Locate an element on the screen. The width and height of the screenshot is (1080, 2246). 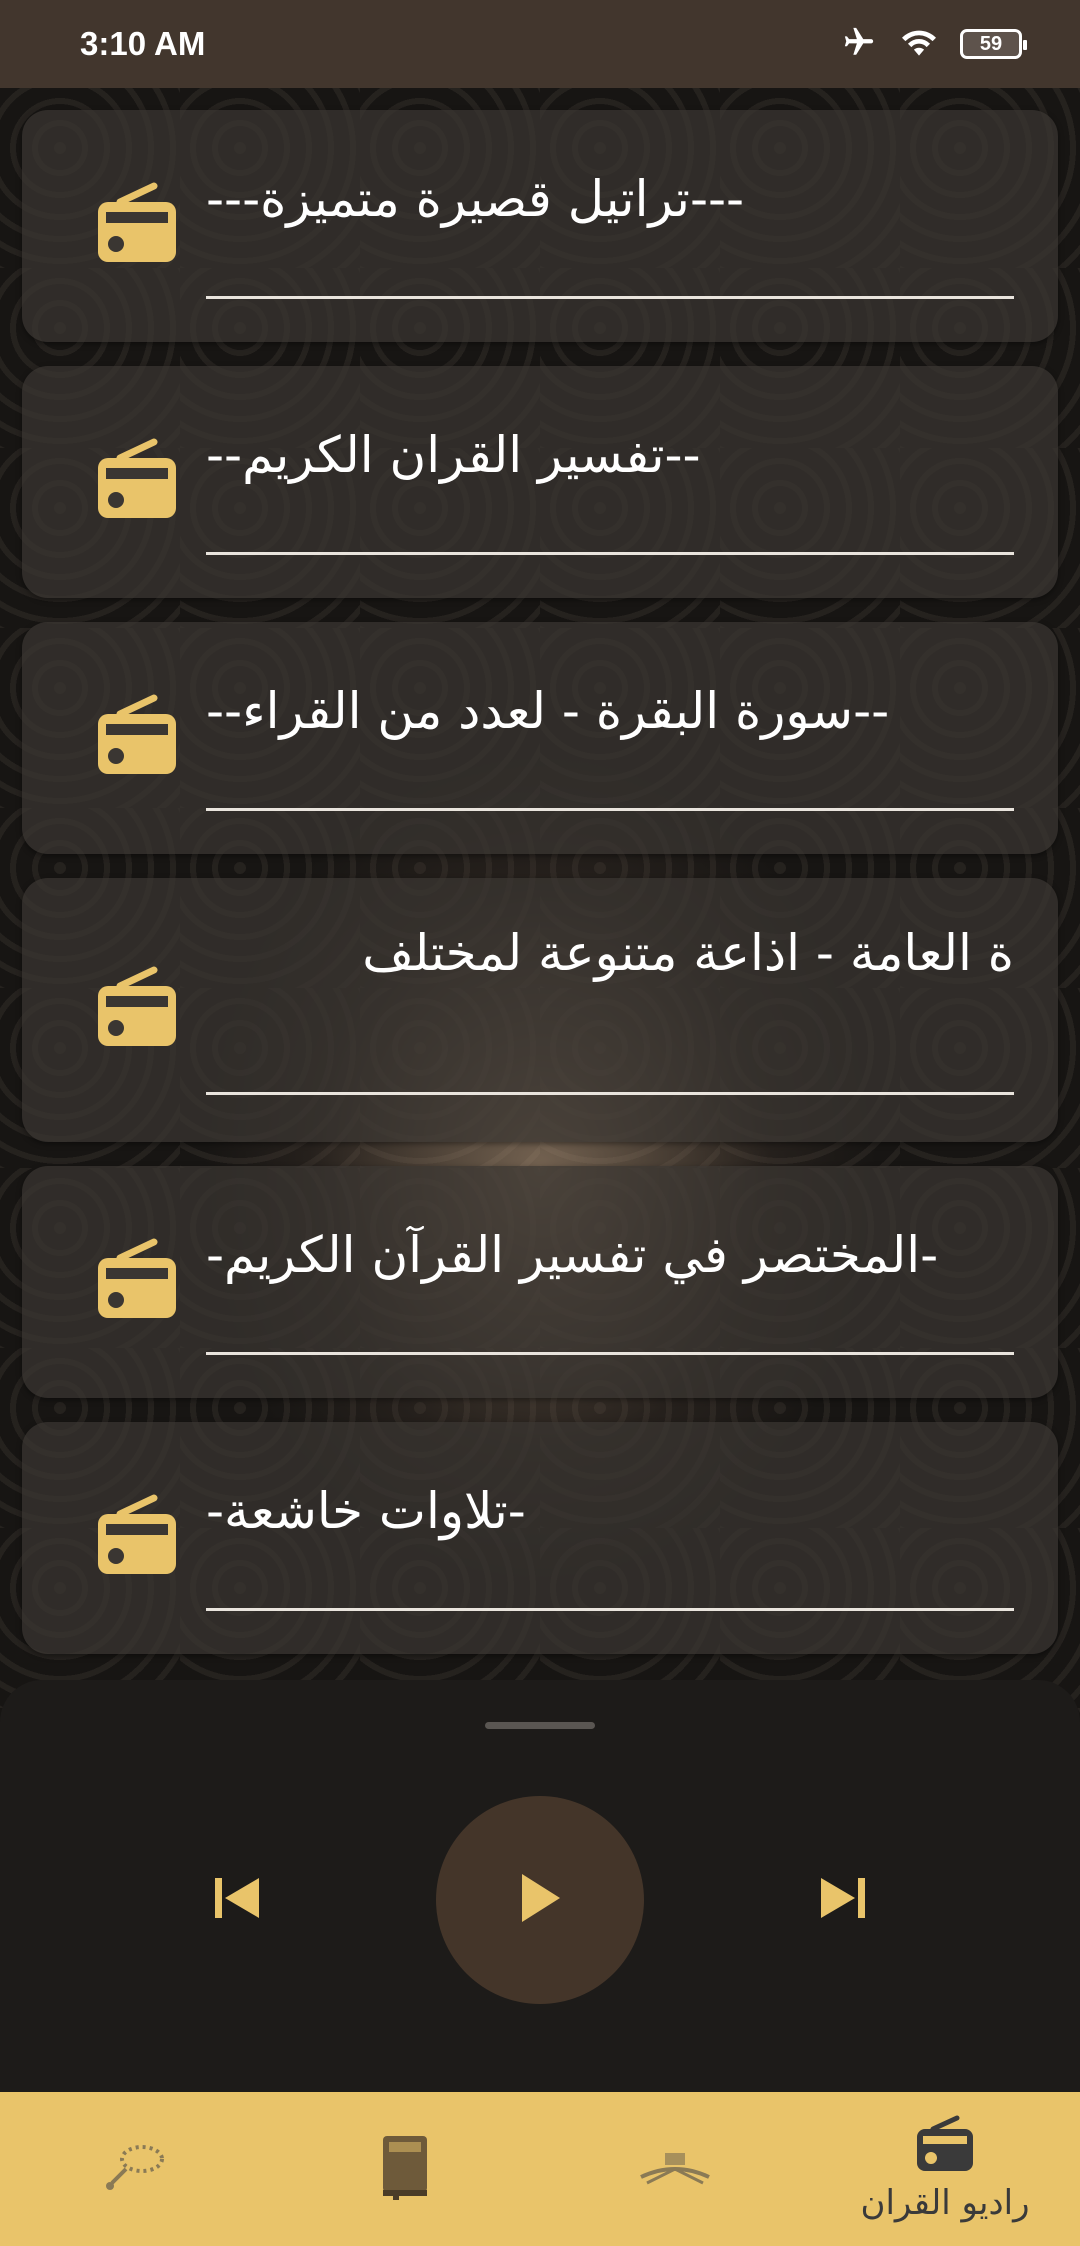
play-button is located at coordinates (540, 1900).